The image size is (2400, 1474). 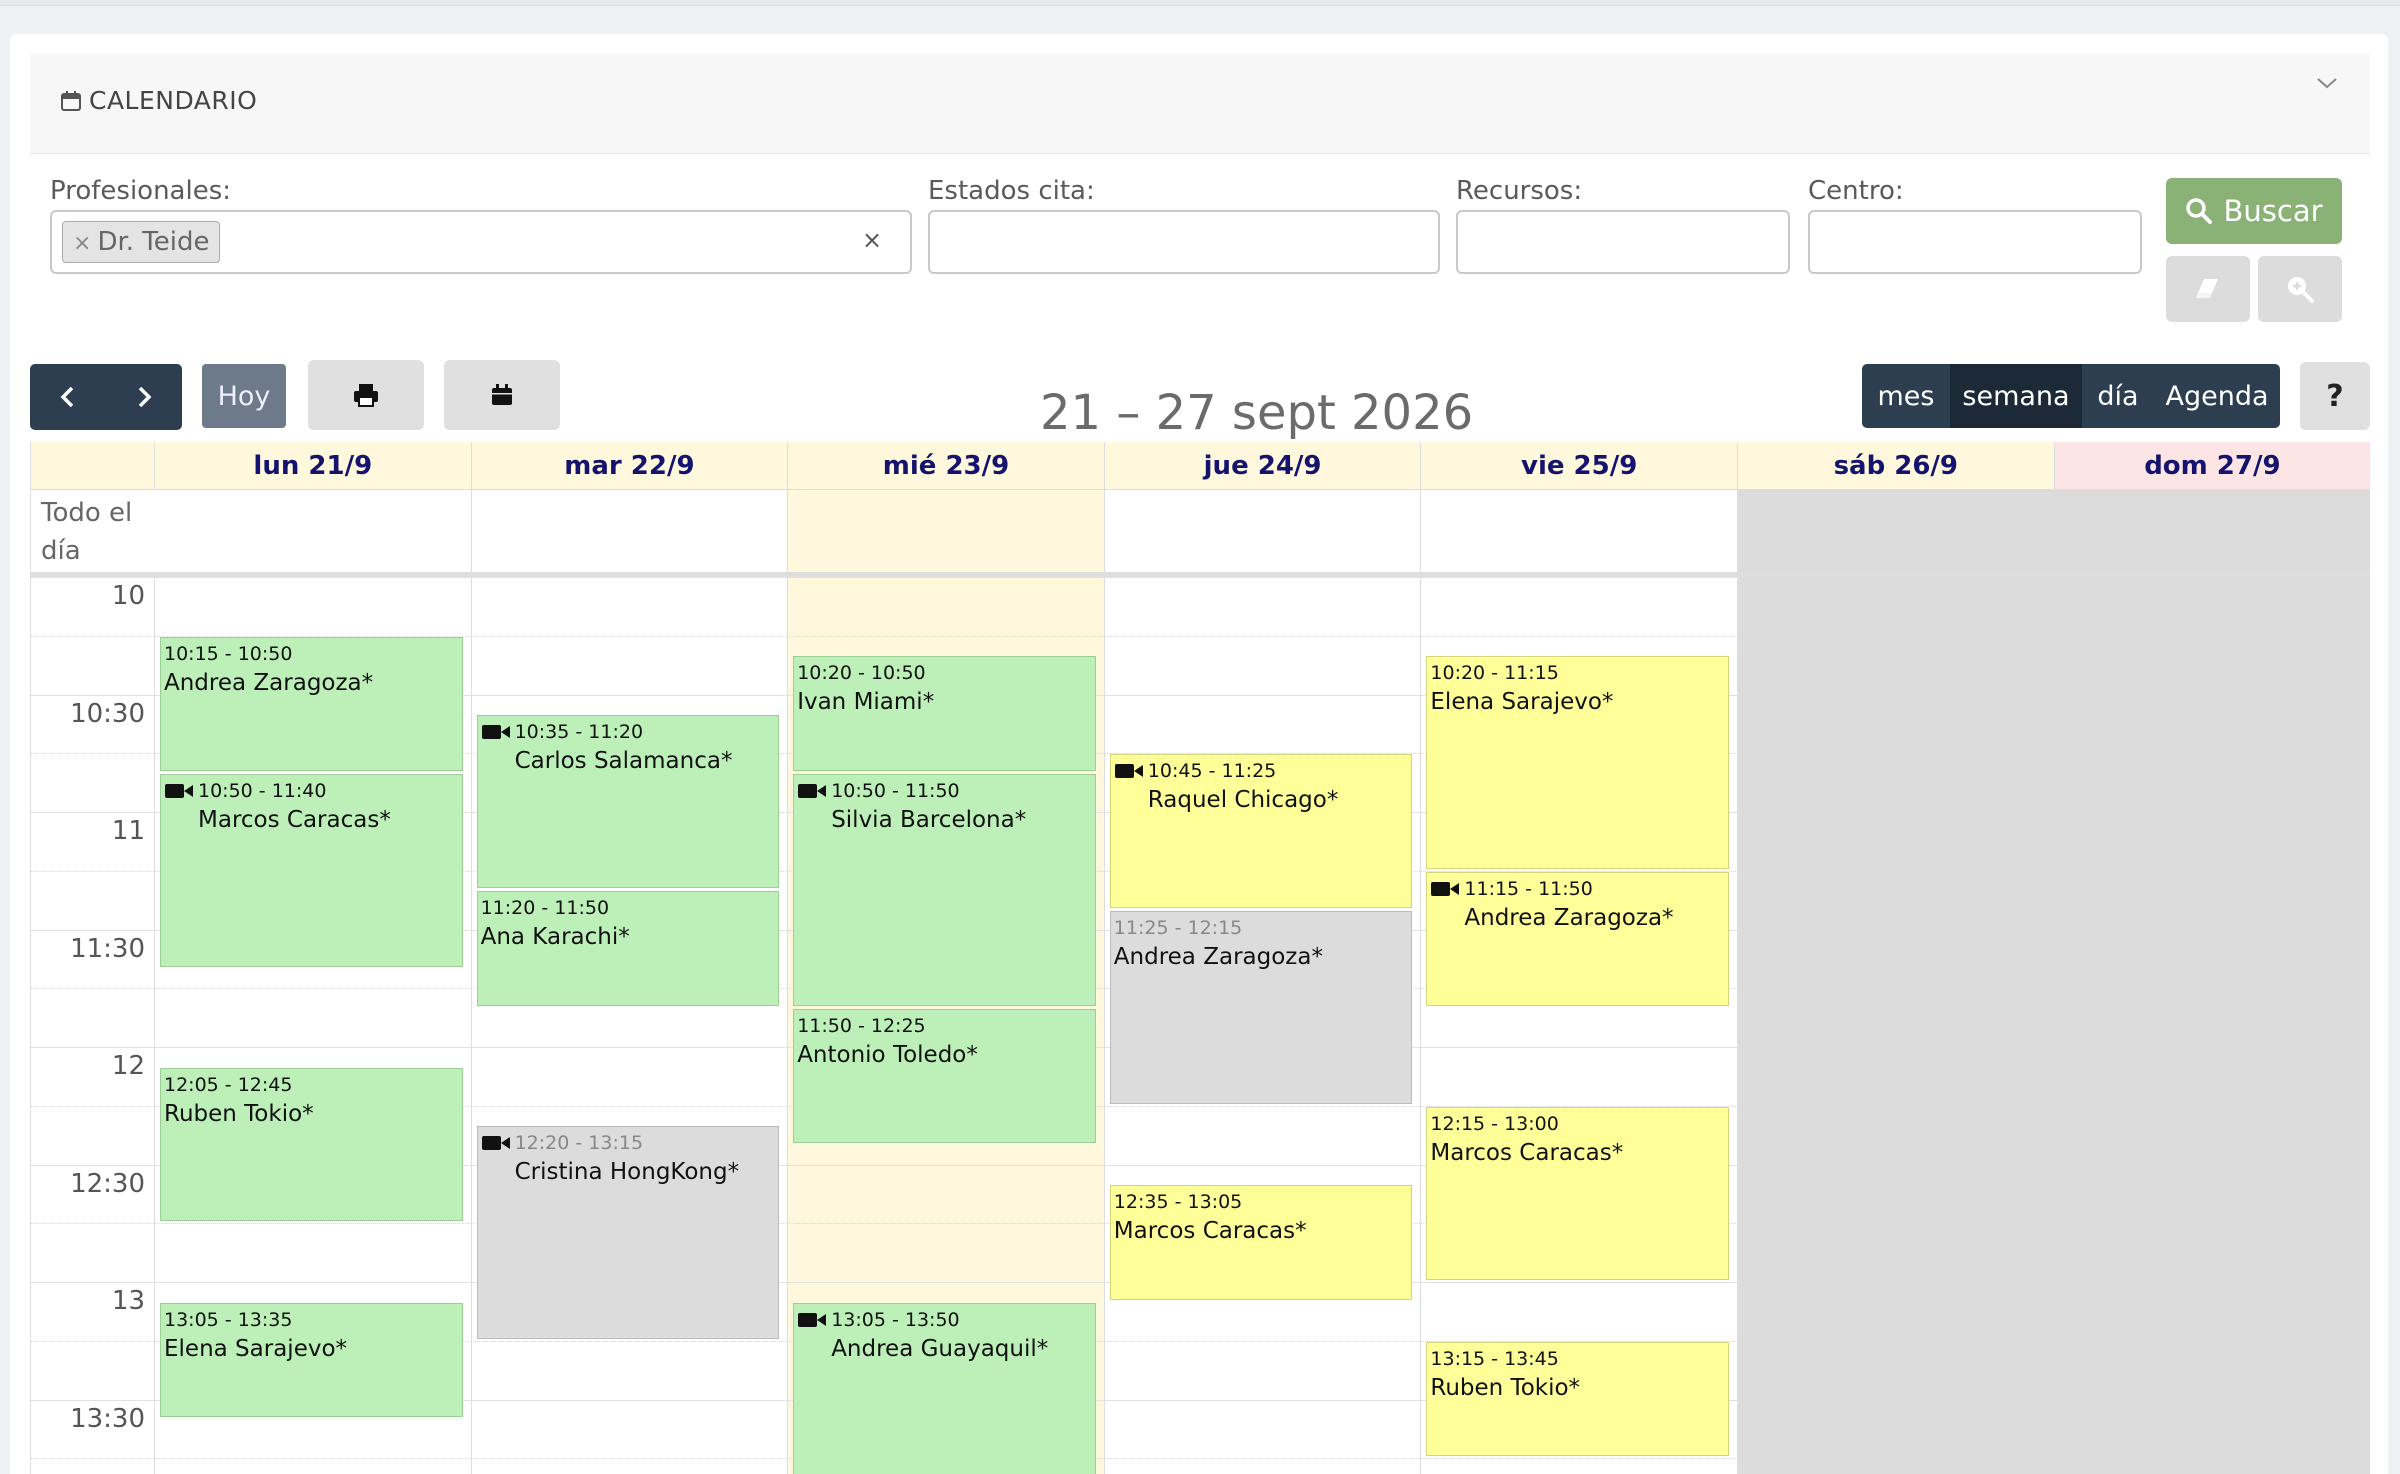 What do you see at coordinates (228, 1319) in the screenshot?
I see `event-time-text: 13:05 - 13:35` at bounding box center [228, 1319].